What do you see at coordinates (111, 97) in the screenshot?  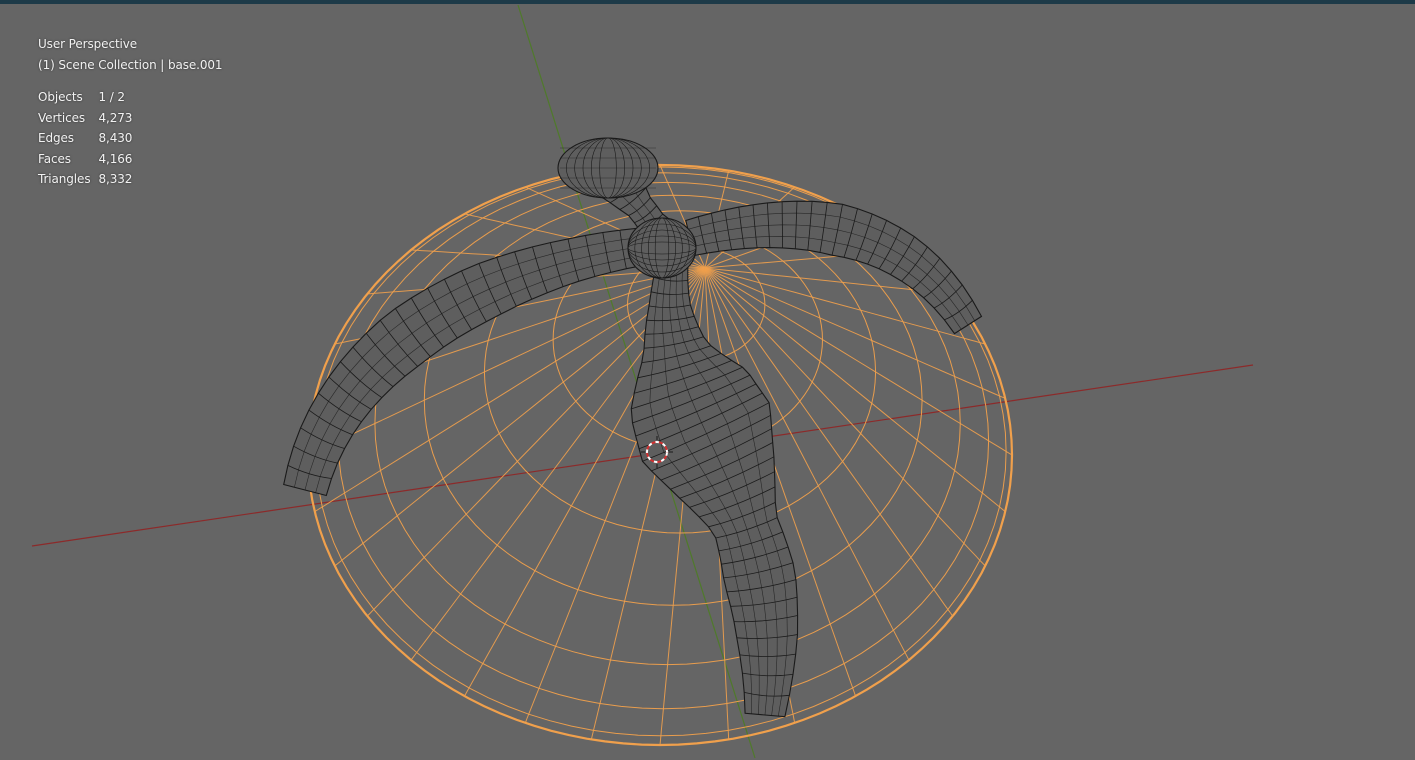 I see `stat-value: 1 / 2` at bounding box center [111, 97].